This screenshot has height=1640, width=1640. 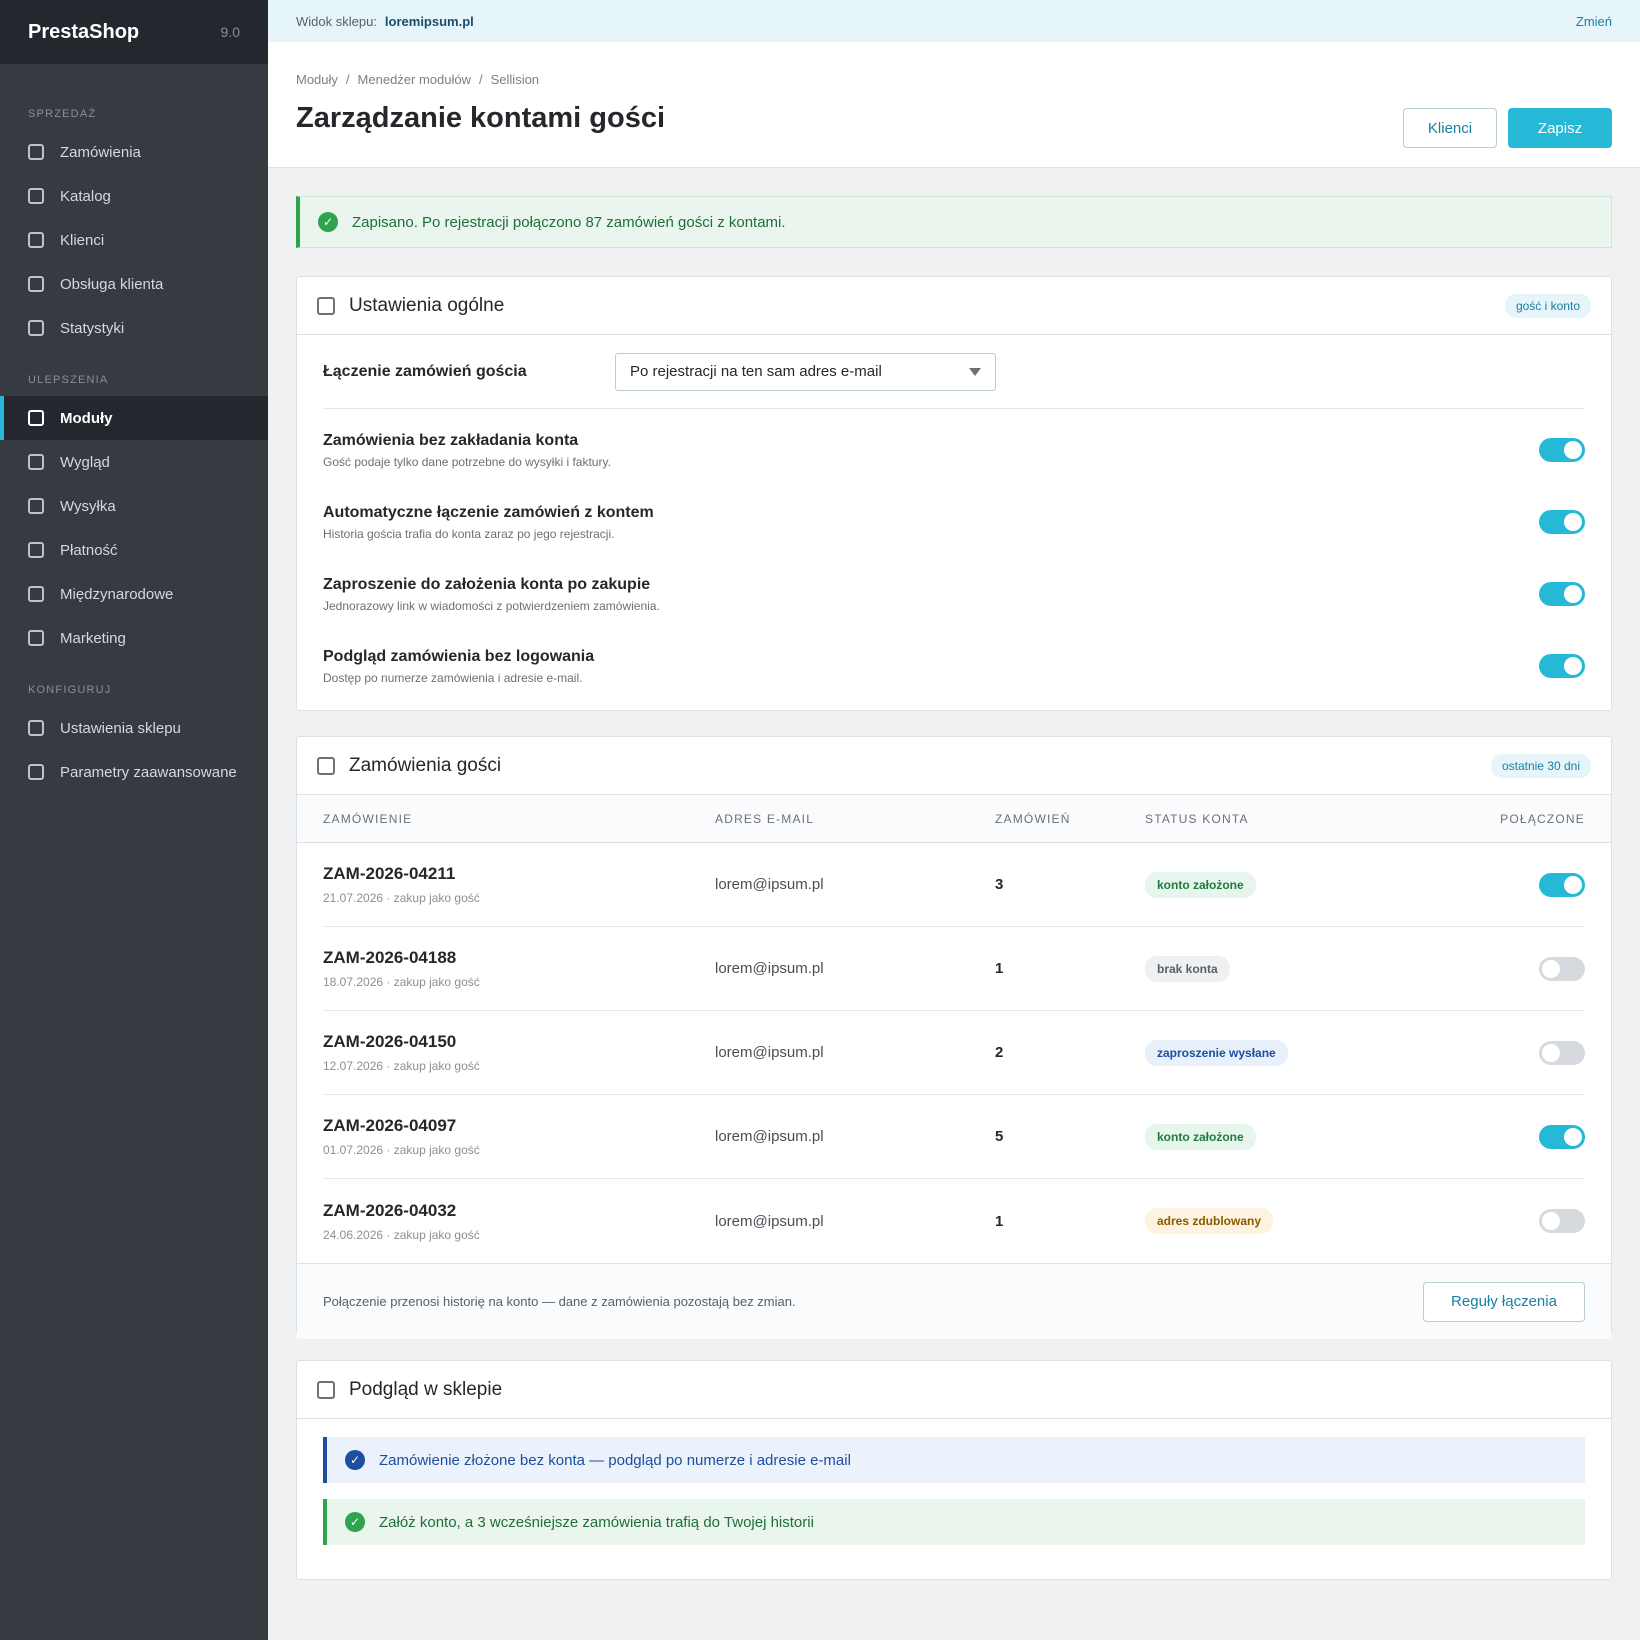 What do you see at coordinates (317, 79) in the screenshot?
I see `breadcrumb-item: Moduły` at bounding box center [317, 79].